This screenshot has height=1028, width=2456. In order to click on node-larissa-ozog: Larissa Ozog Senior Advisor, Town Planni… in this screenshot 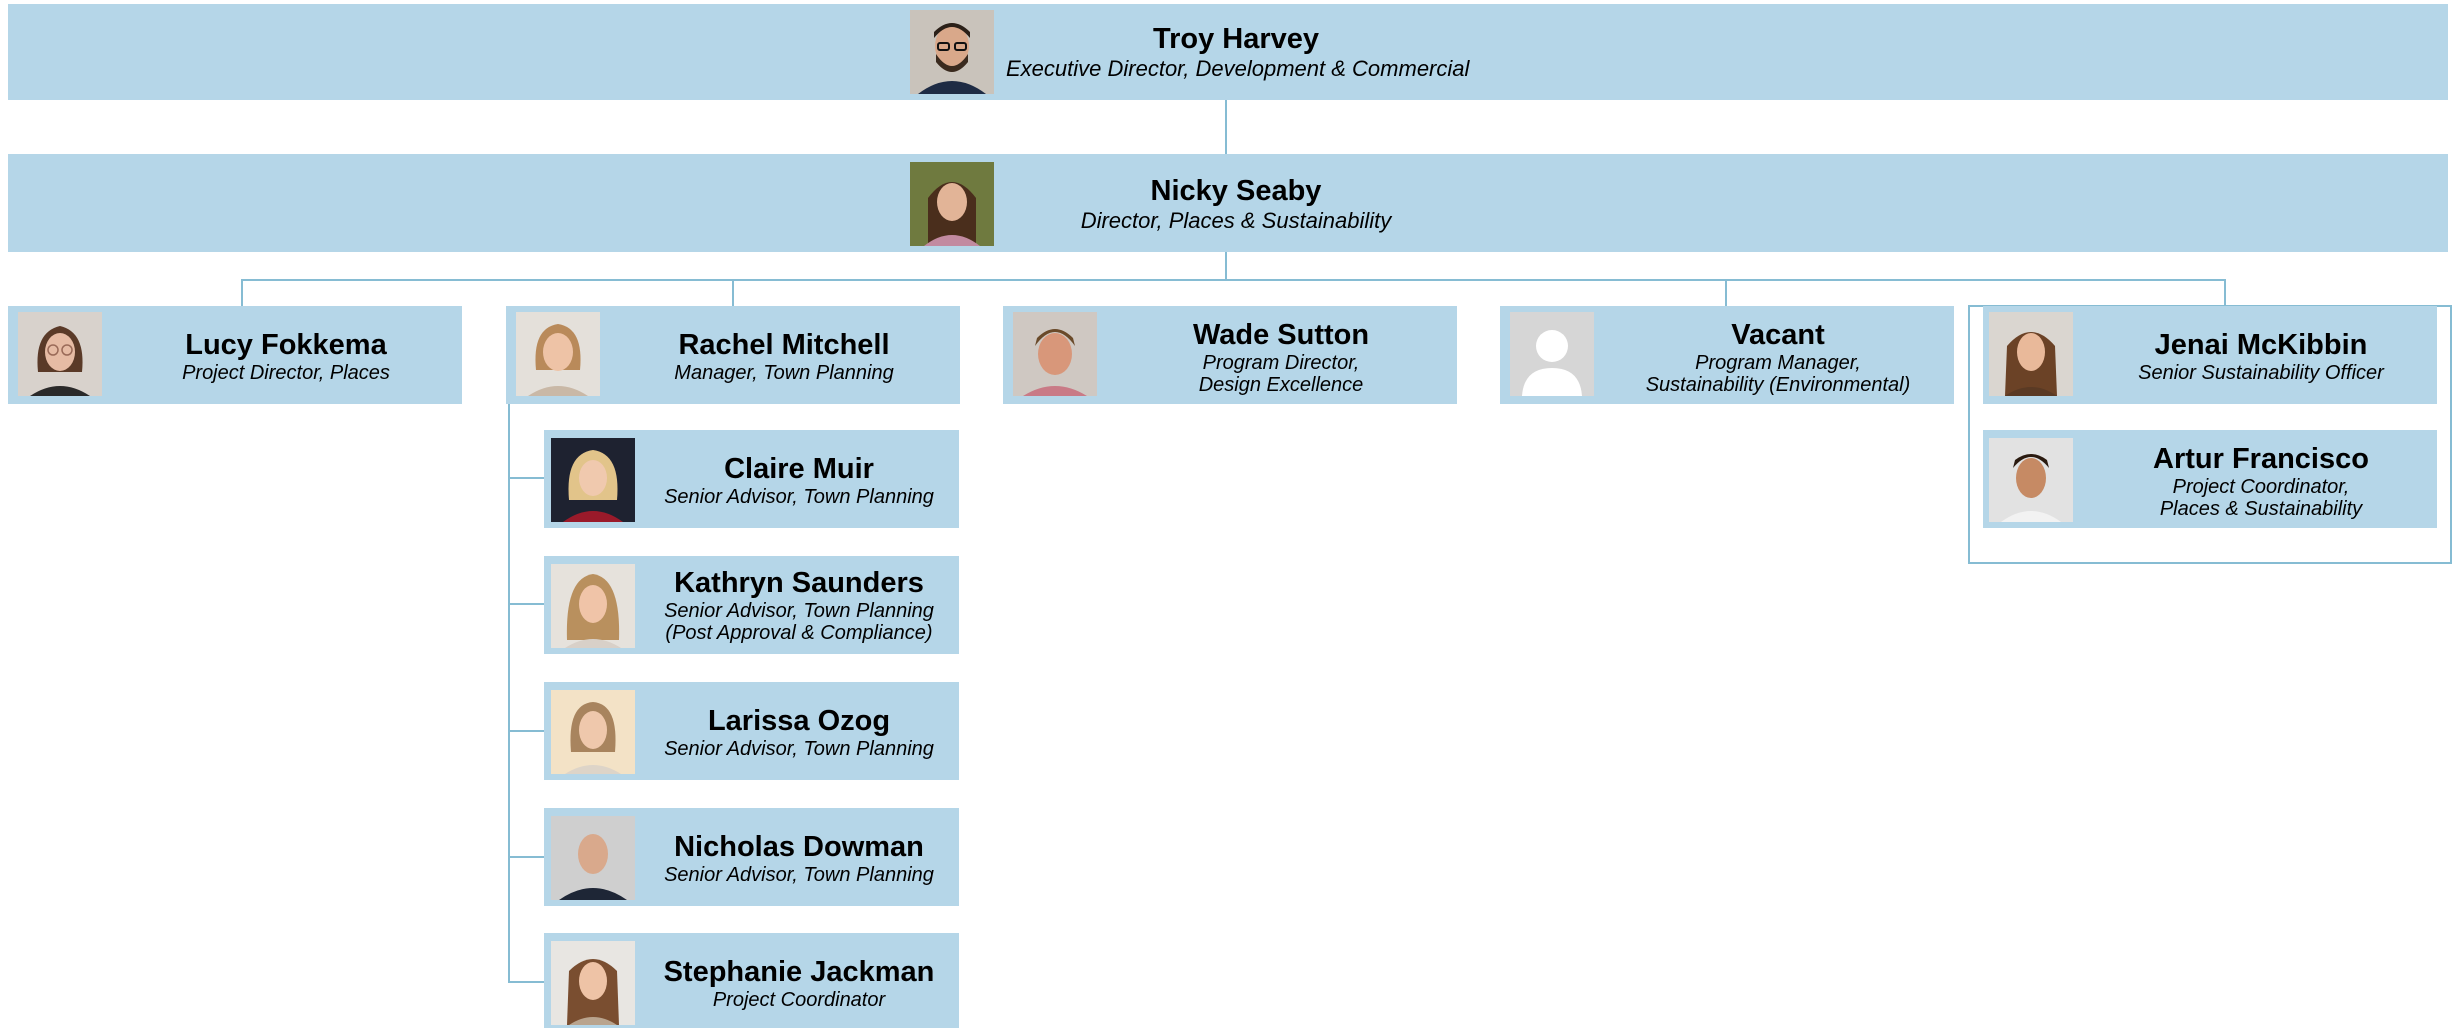, I will do `click(751, 731)`.